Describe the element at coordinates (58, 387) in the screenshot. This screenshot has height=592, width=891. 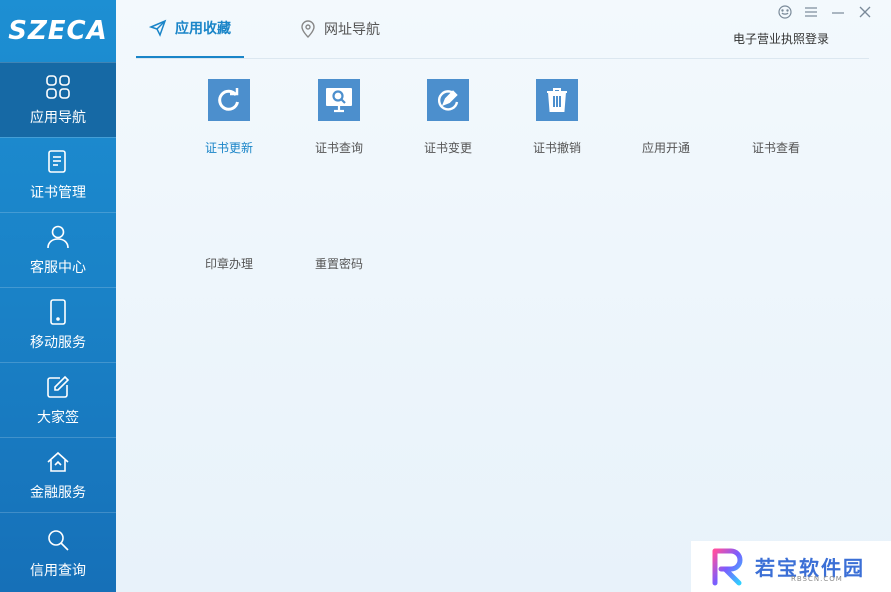
I see `edit-icon` at that location.